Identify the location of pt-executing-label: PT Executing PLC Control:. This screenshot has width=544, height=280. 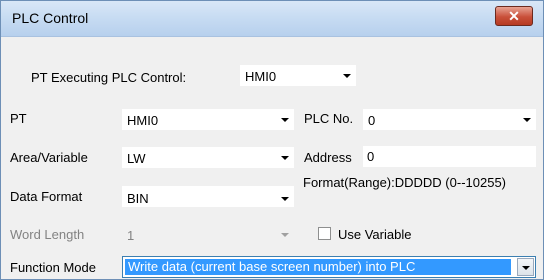
(109, 77).